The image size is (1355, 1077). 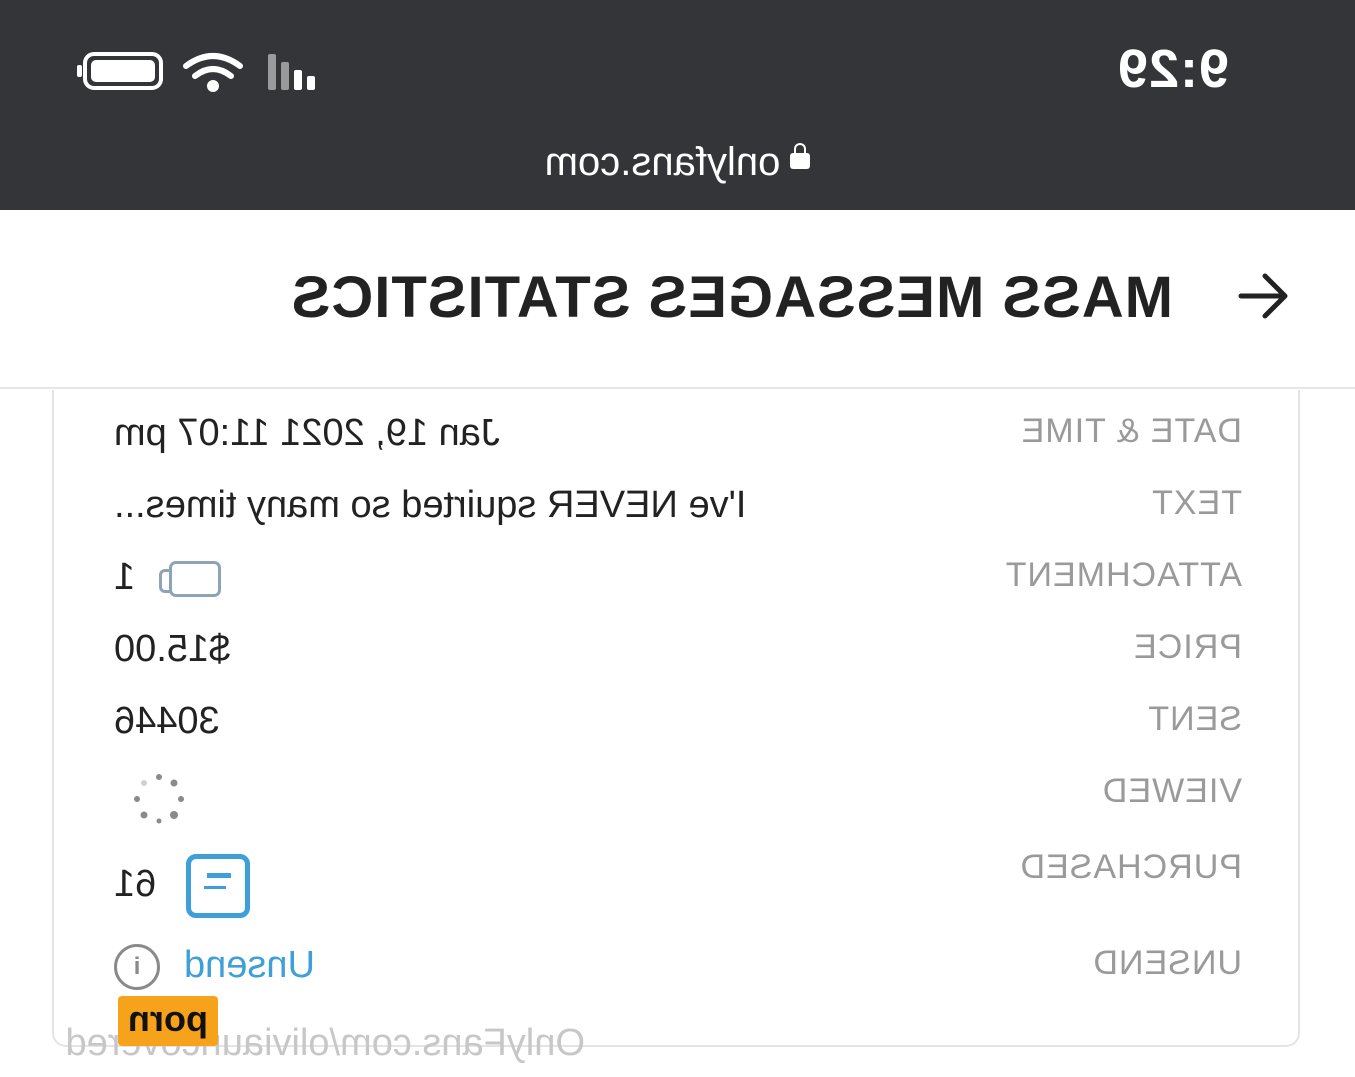 What do you see at coordinates (1123, 575) in the screenshot?
I see `attachment-label: ATTACHMENT` at bounding box center [1123, 575].